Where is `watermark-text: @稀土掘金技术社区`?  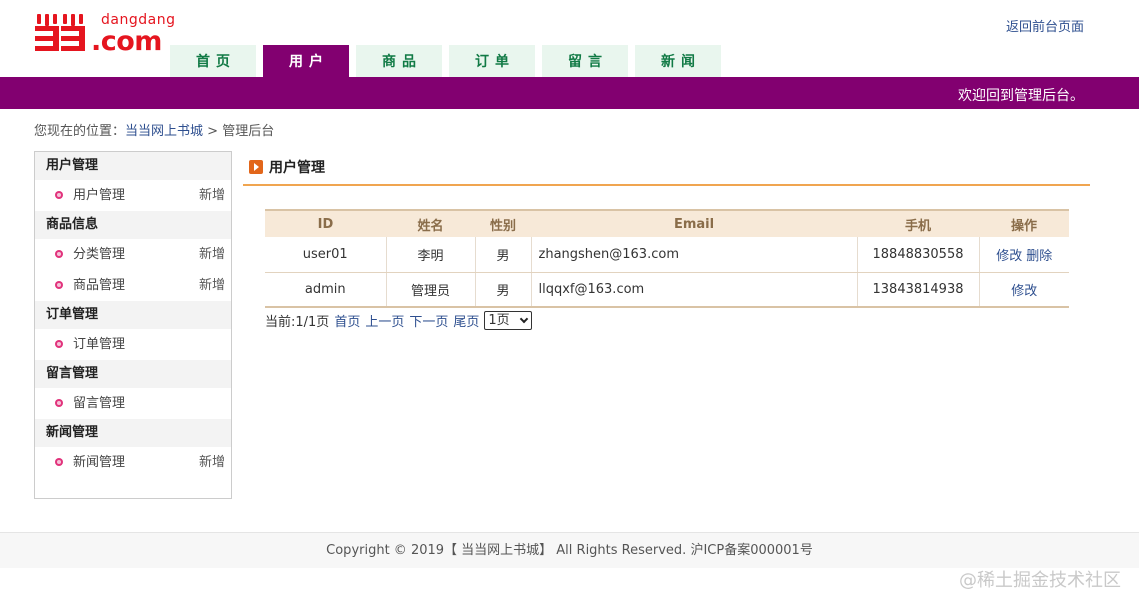
watermark-text: @稀土掘金技术社区 is located at coordinates (1040, 580).